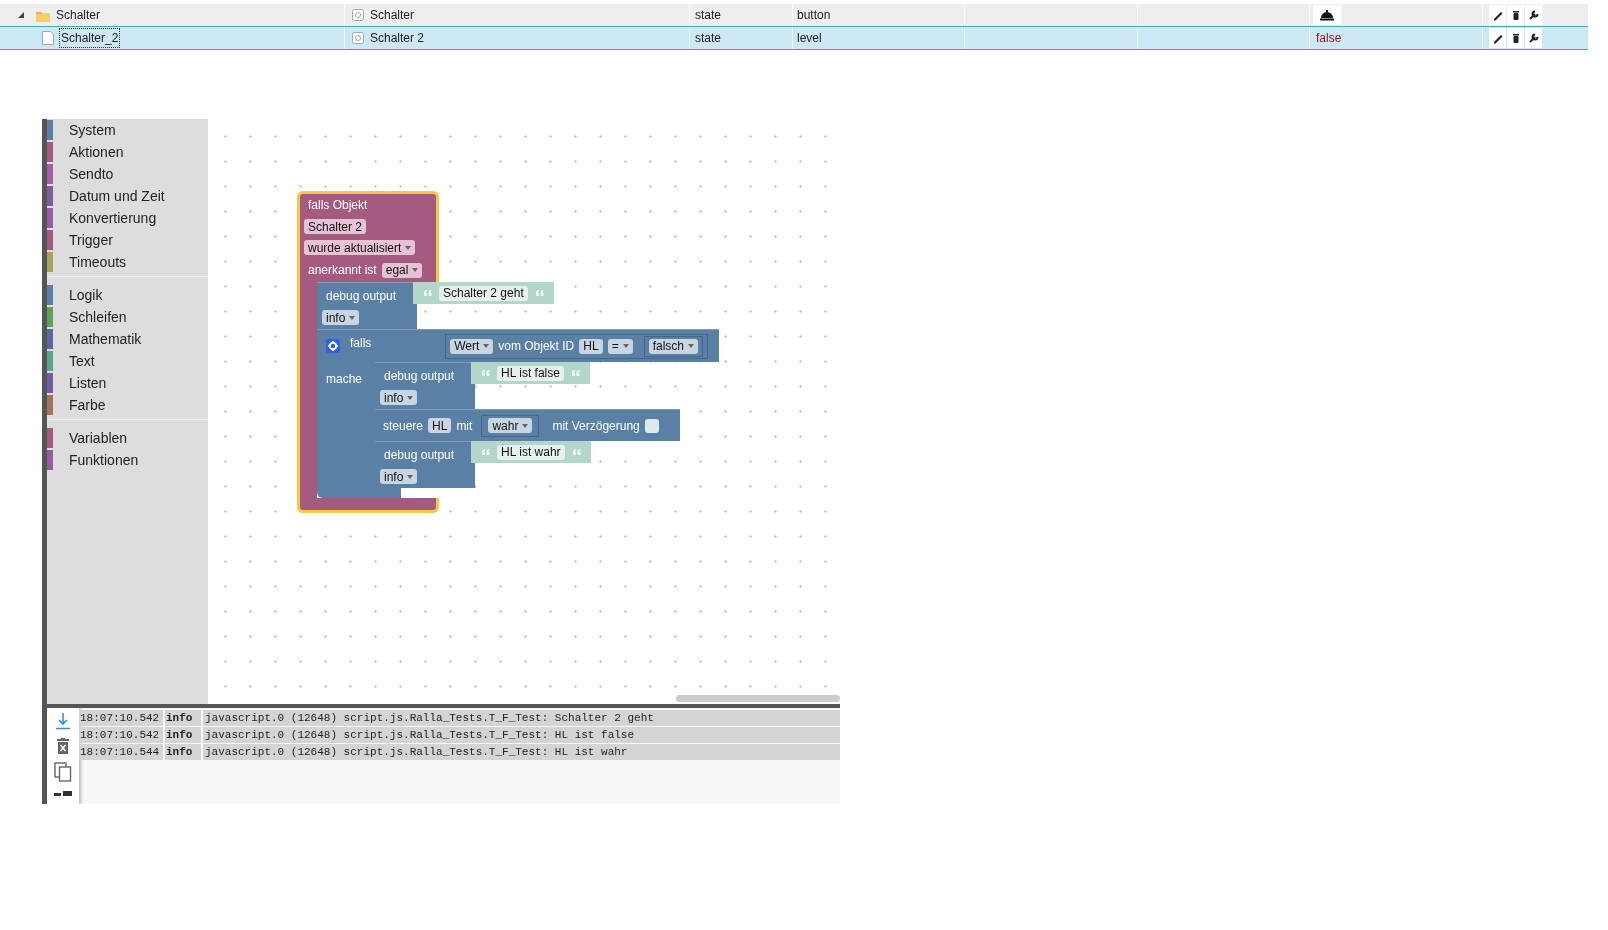 This screenshot has width=1608, height=930. Describe the element at coordinates (814, 15) in the screenshot. I see `object-role: button` at that location.